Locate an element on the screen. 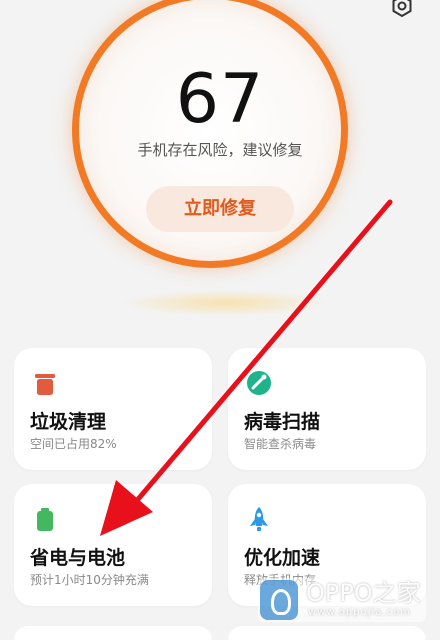 This screenshot has height=640, width=440. card-subtitle: 空间已占用82% is located at coordinates (73, 444).